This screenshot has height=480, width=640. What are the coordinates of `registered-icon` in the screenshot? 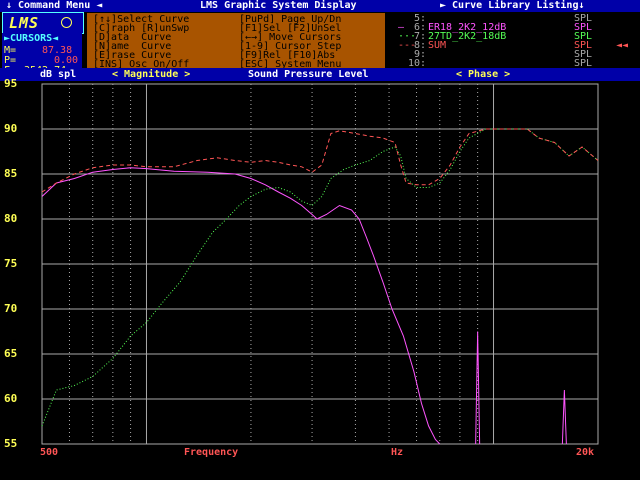 It's located at (66, 22).